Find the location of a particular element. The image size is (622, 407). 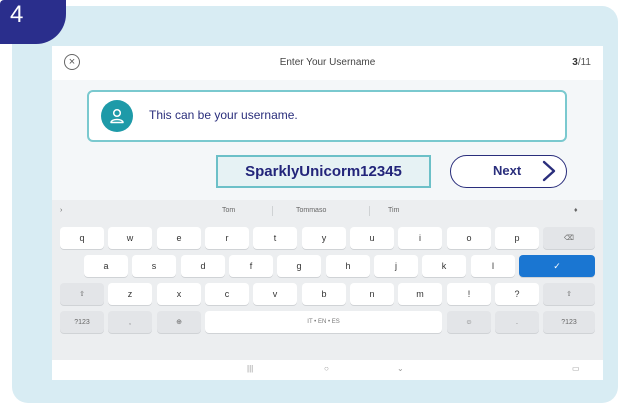

step-progress: 3/11 is located at coordinates (581, 62).